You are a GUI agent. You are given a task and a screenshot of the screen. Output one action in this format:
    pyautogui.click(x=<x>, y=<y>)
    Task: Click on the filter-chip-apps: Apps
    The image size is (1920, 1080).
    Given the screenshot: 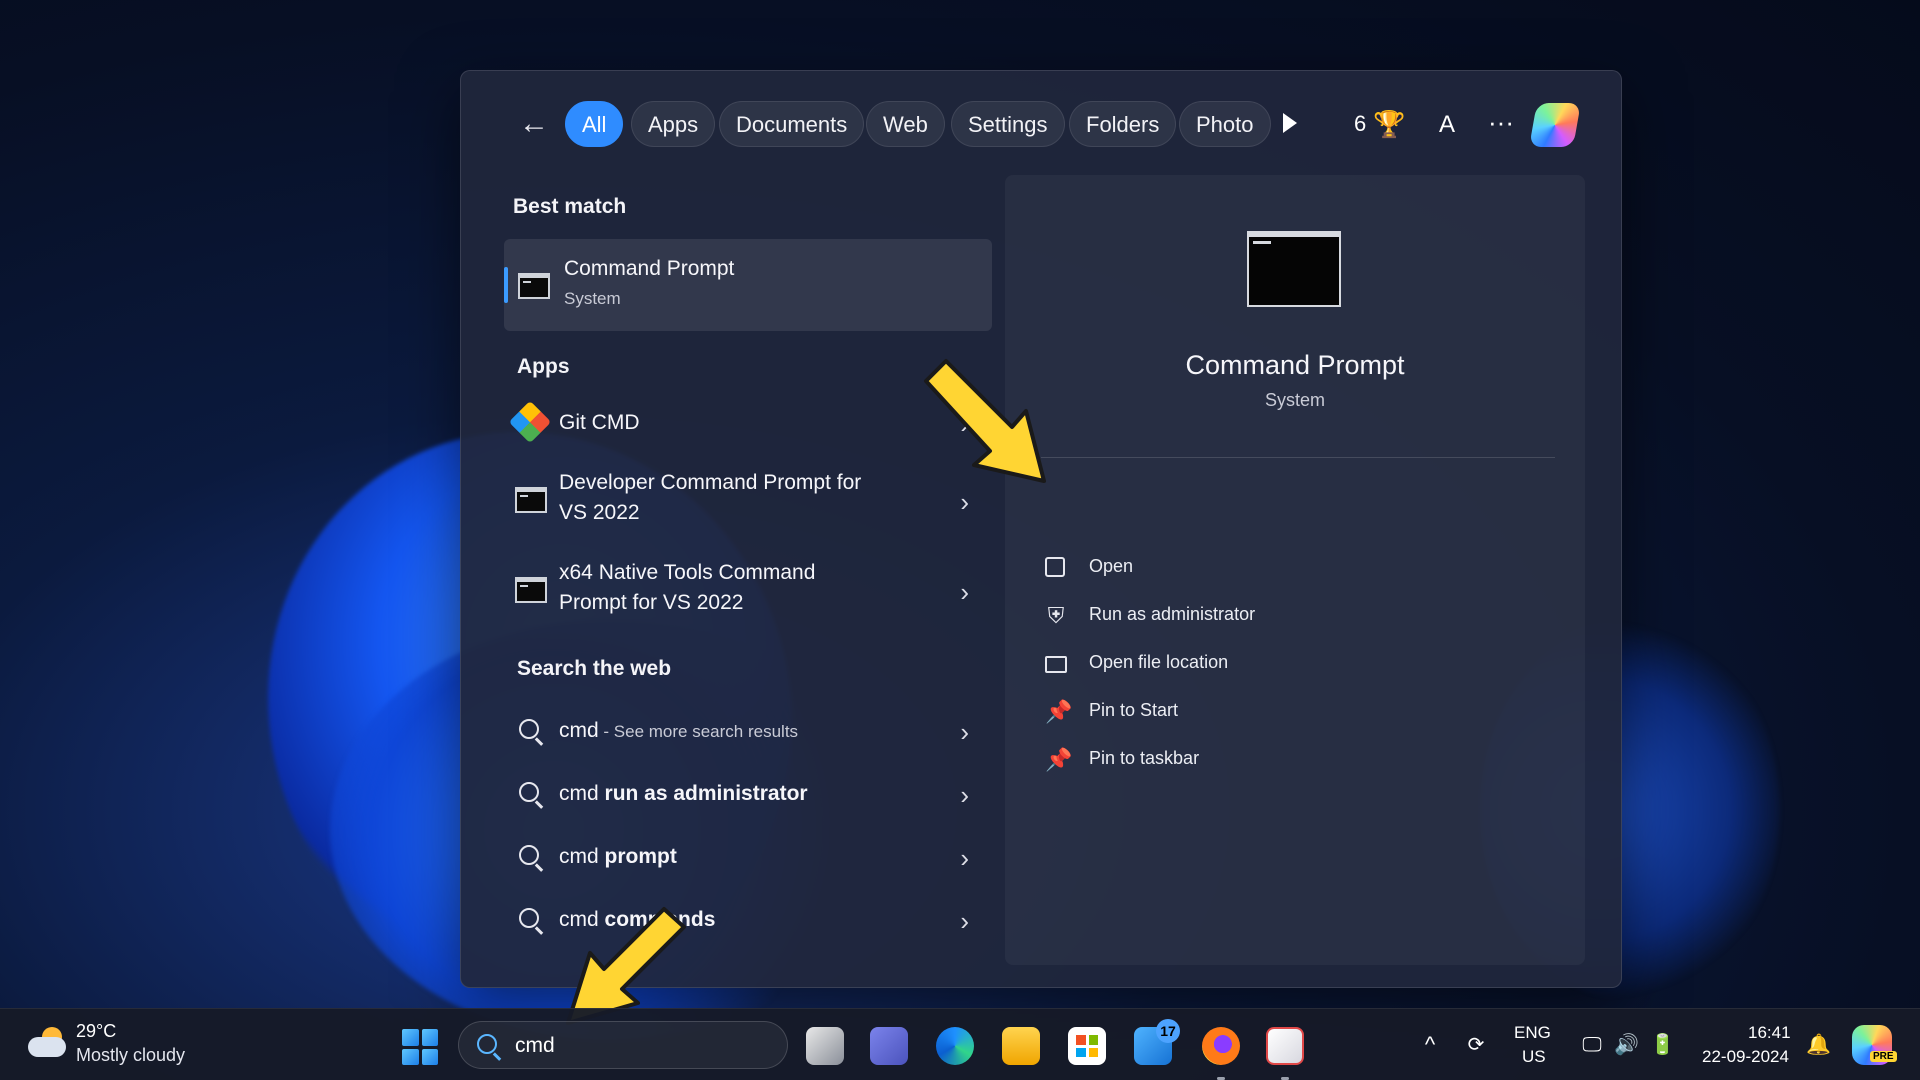 What is the action you would take?
    pyautogui.click(x=673, y=124)
    